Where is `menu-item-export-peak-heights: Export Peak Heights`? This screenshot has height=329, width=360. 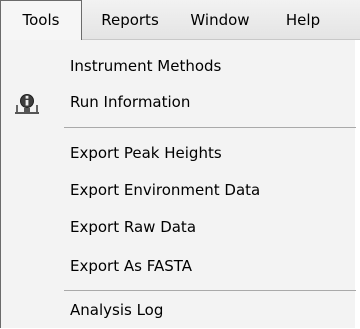 menu-item-export-peak-heights: Export Peak Heights is located at coordinates (178, 153).